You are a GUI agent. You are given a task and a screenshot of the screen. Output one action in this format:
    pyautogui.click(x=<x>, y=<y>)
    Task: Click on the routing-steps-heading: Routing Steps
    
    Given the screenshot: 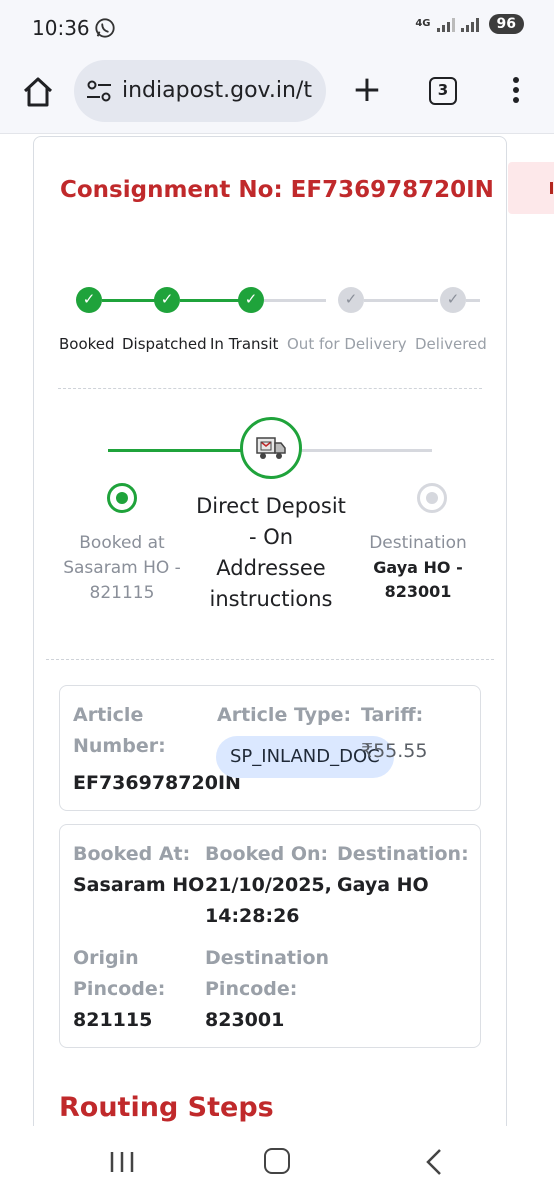 What is the action you would take?
    pyautogui.click(x=166, y=1107)
    